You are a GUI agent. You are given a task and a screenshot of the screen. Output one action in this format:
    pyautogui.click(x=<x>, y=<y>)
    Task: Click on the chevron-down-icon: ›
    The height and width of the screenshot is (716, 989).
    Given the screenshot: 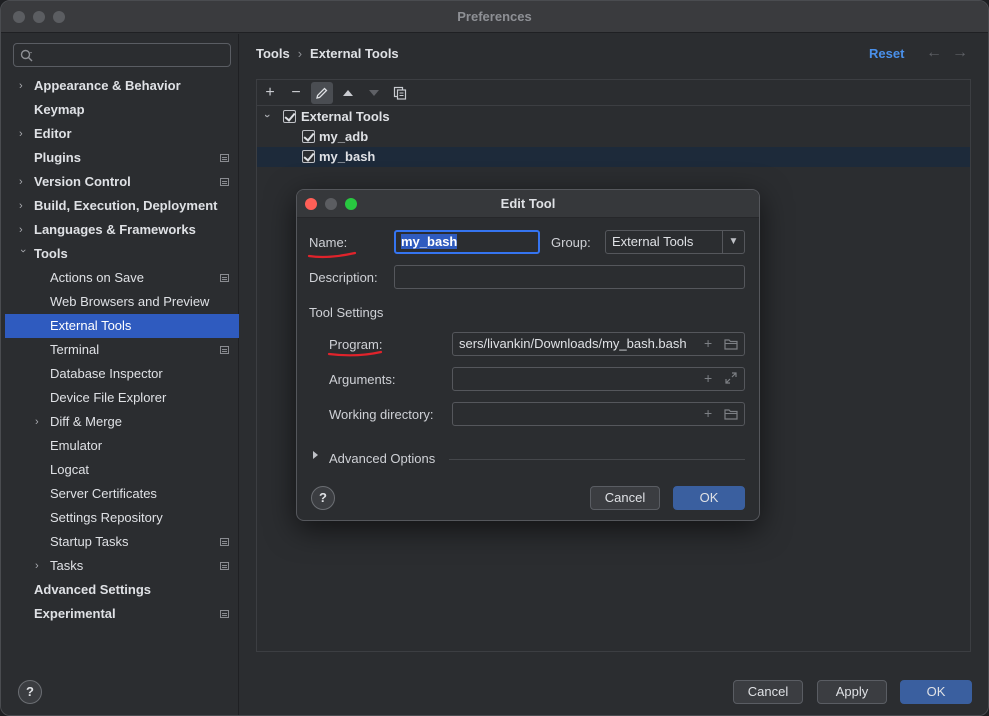 What is the action you would take?
    pyautogui.click(x=267, y=116)
    